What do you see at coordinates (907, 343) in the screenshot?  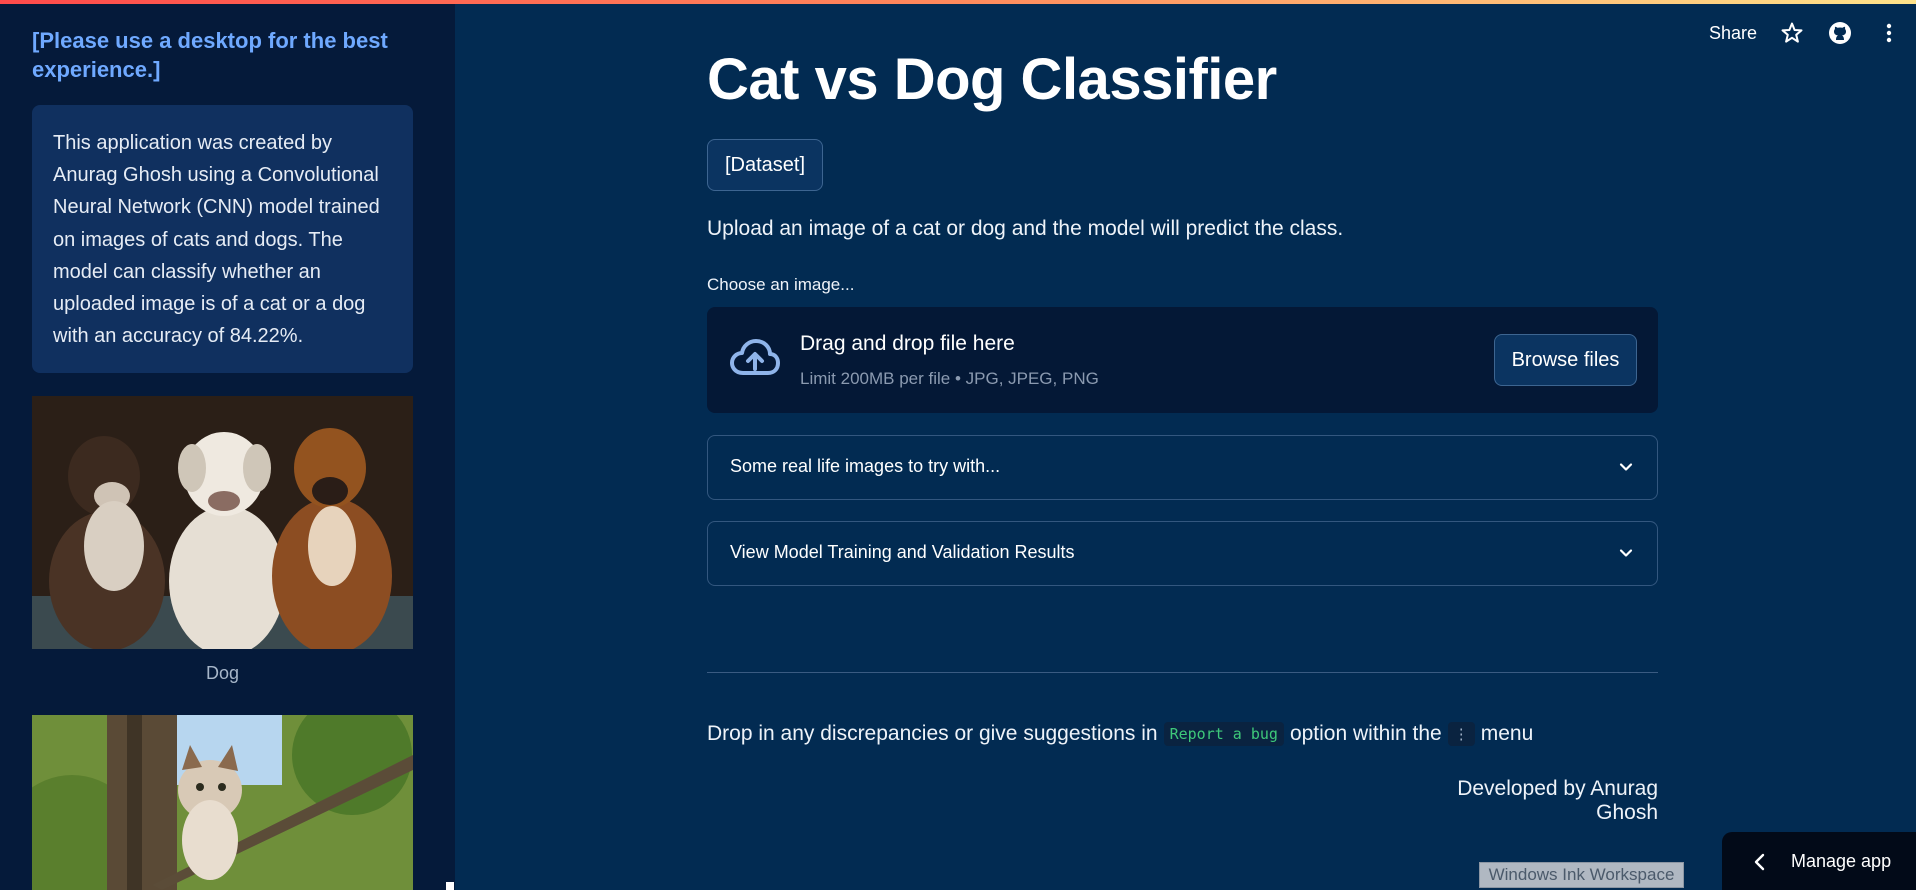 I see `dropzone-title: Drag and drop file here` at bounding box center [907, 343].